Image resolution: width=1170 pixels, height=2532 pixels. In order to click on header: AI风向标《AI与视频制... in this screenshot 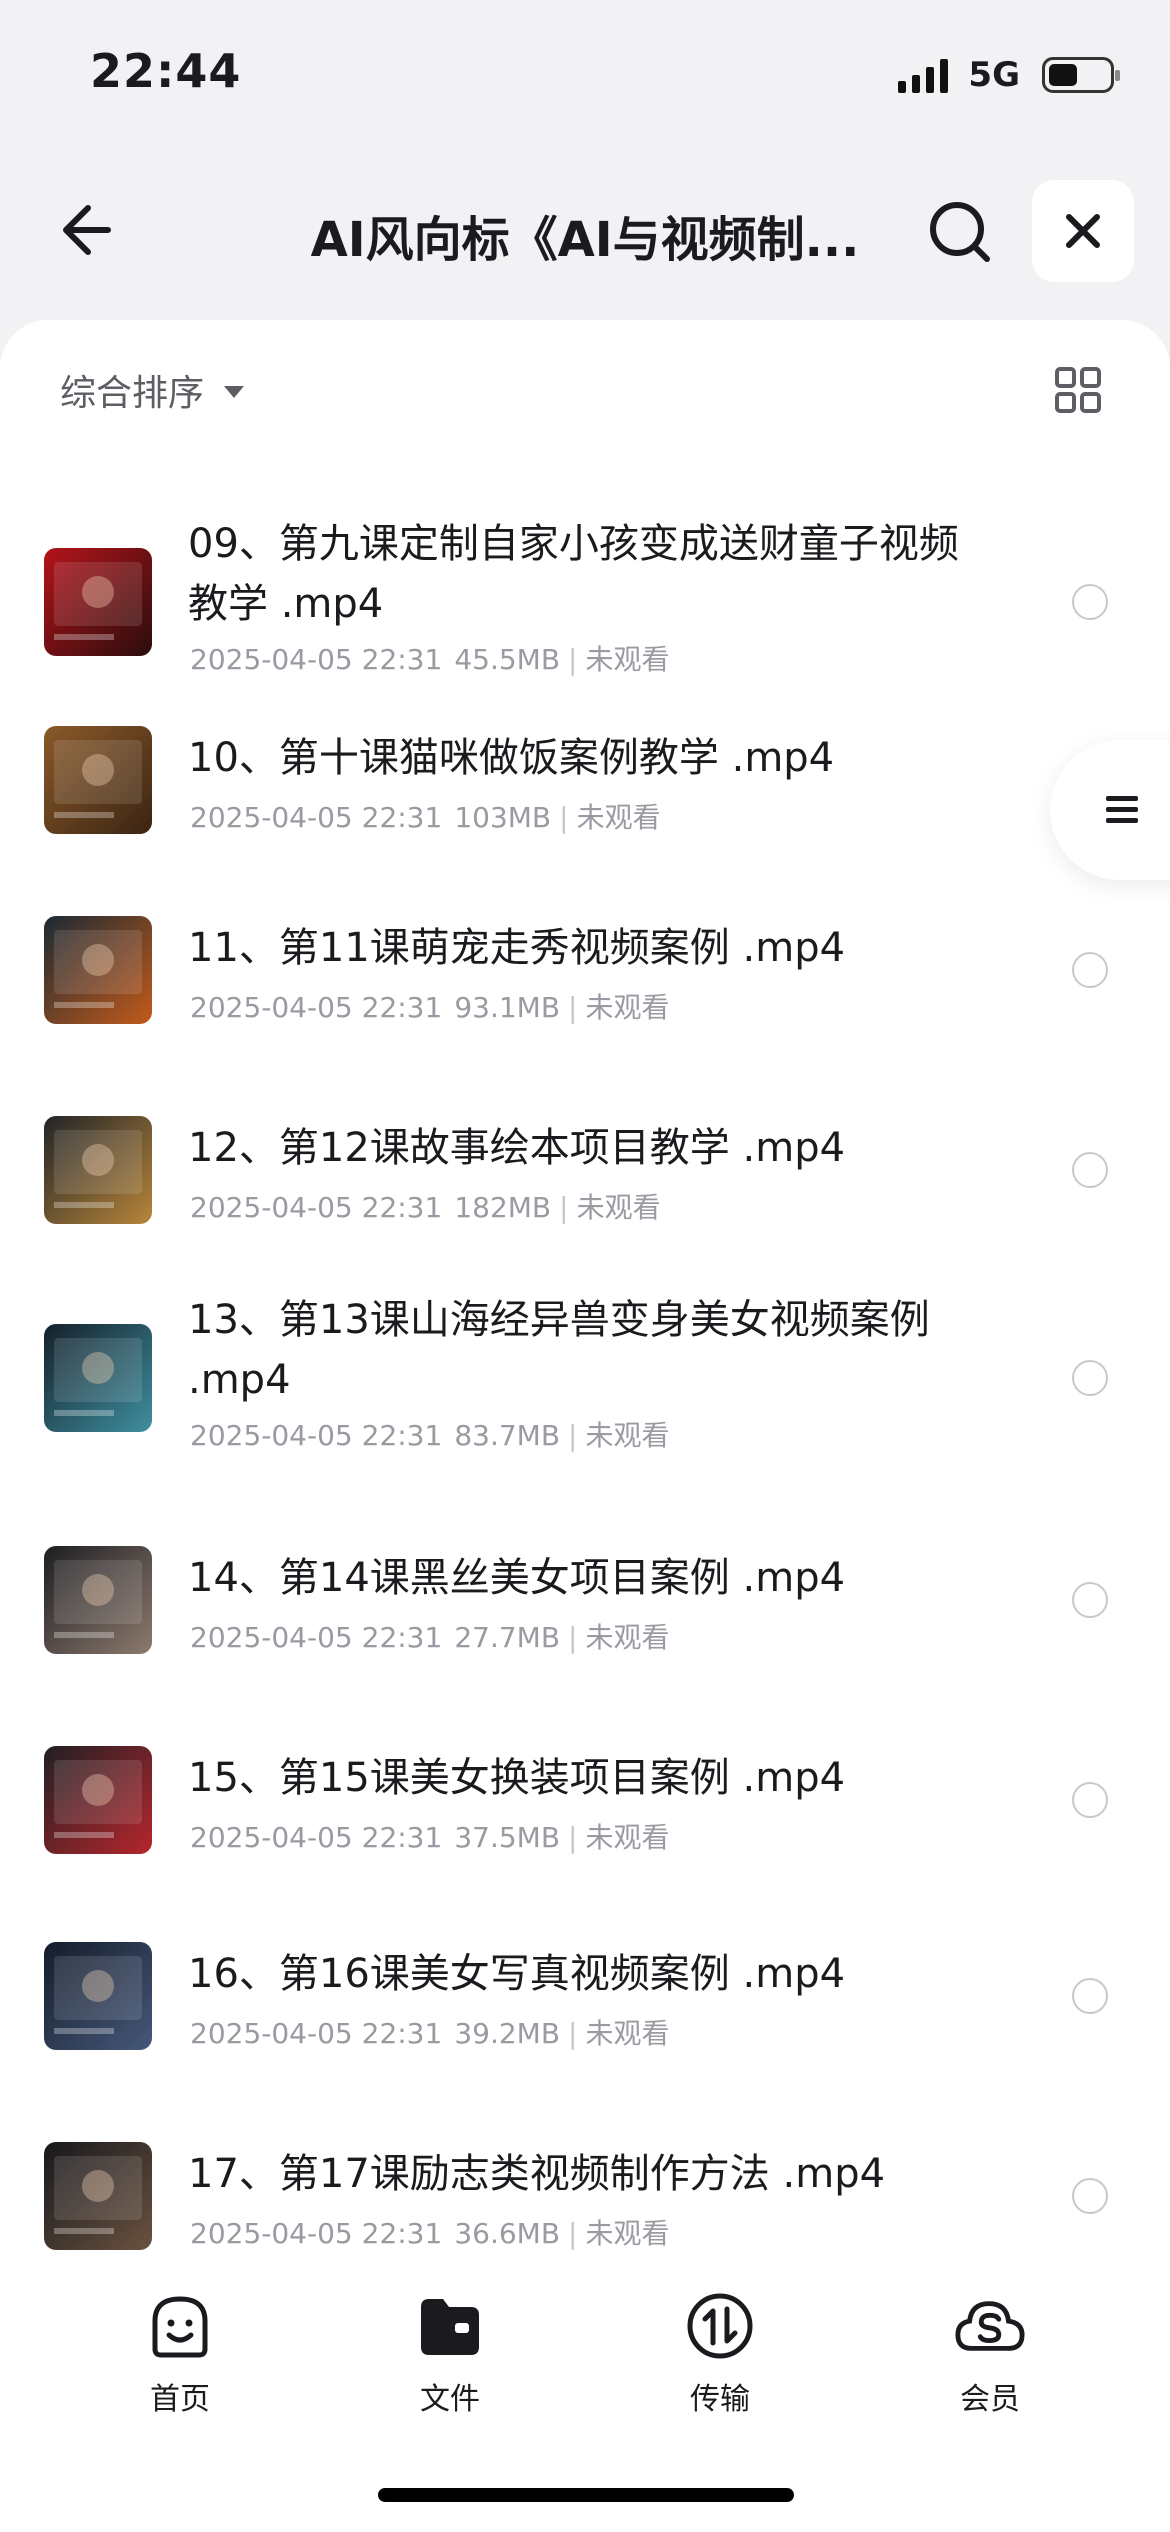, I will do `click(585, 230)`.